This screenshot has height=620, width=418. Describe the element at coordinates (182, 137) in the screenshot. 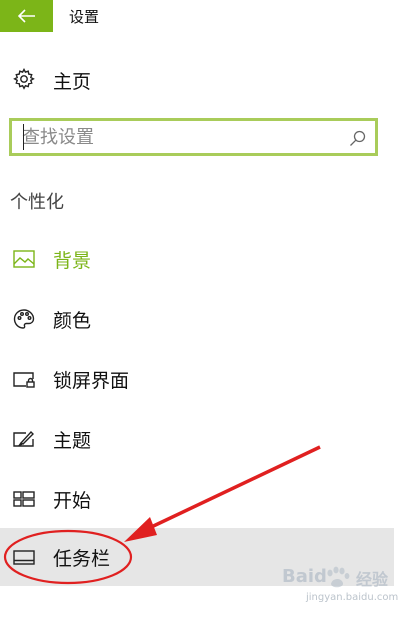

I see `search-input` at that location.